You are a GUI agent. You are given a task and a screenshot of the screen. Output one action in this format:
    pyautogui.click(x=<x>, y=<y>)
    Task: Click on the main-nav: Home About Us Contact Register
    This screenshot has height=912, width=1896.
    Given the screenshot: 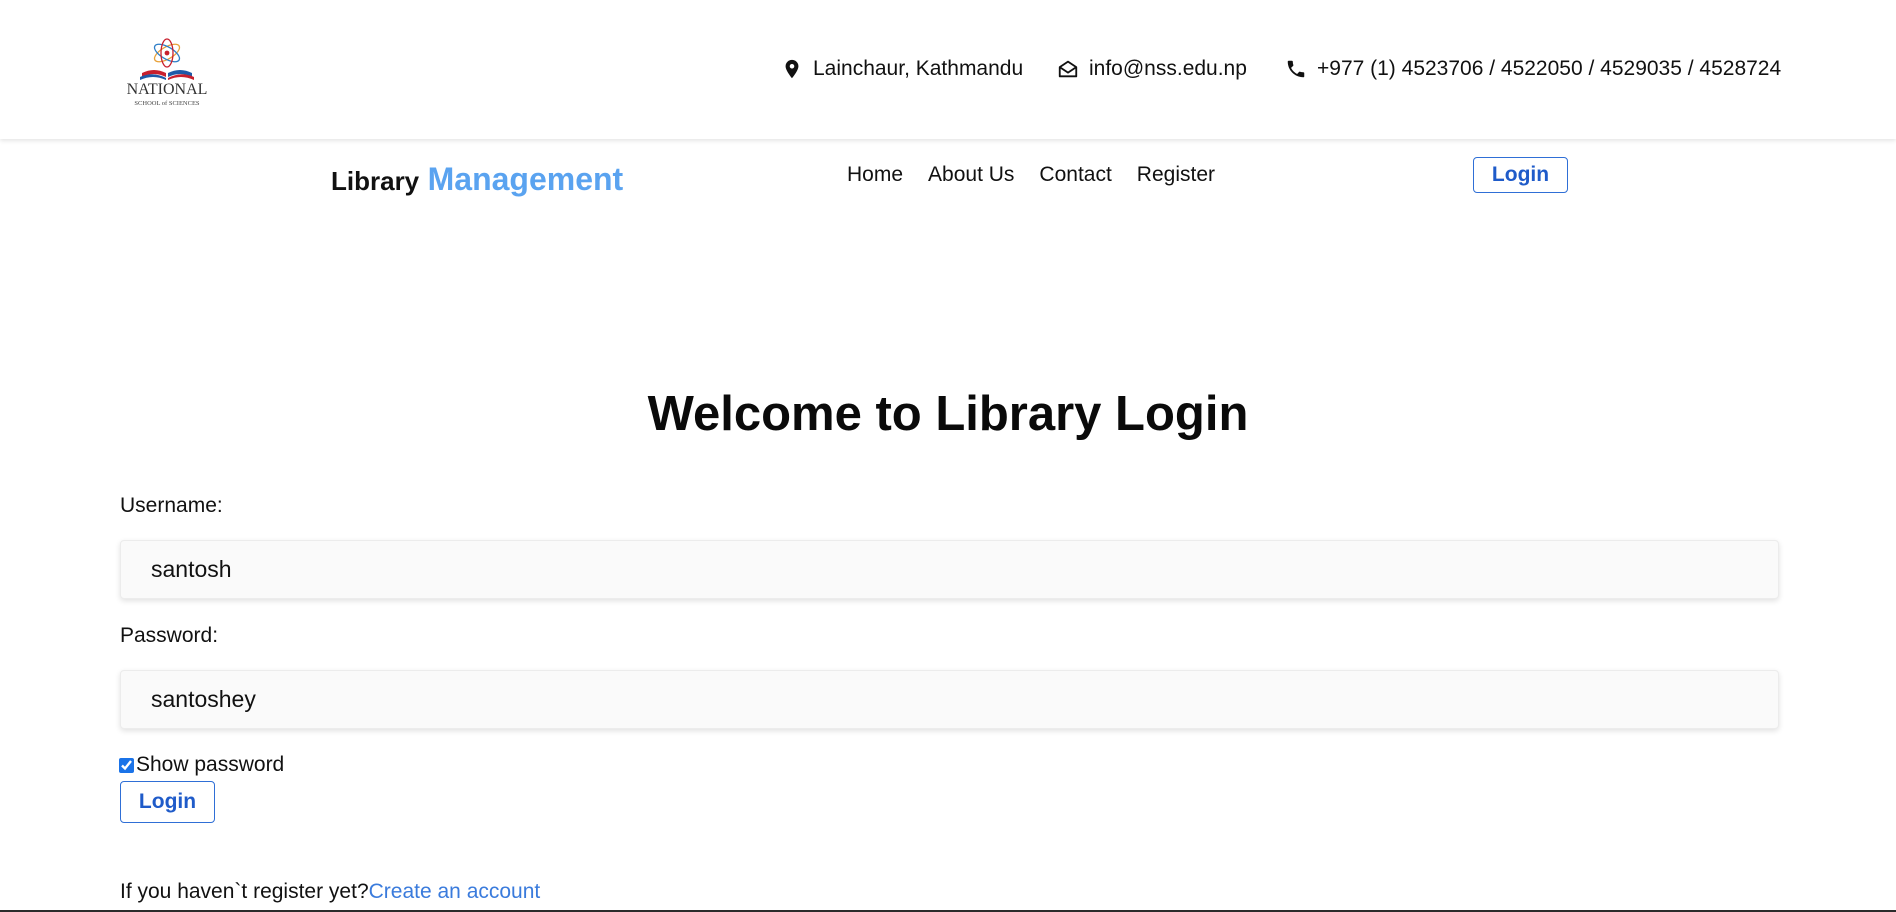 What is the action you would take?
    pyautogui.click(x=1043, y=175)
    